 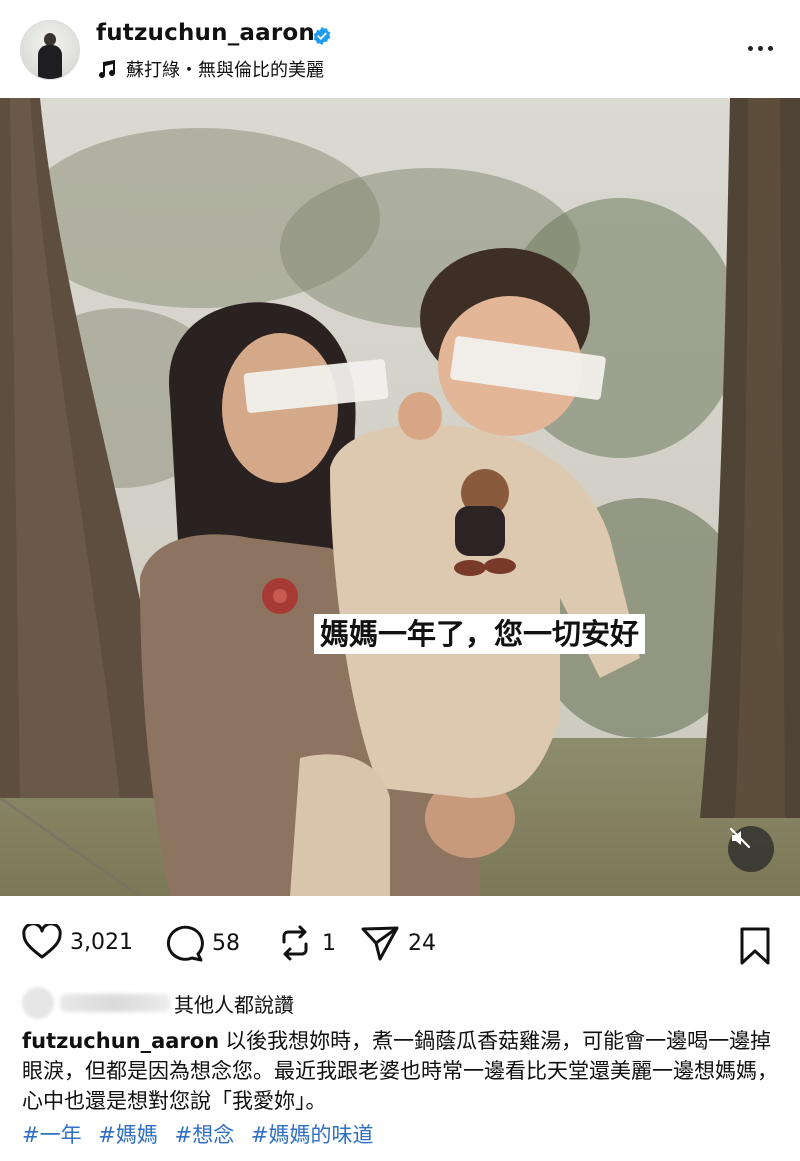 What do you see at coordinates (107, 69) in the screenshot?
I see `music-note-icon` at bounding box center [107, 69].